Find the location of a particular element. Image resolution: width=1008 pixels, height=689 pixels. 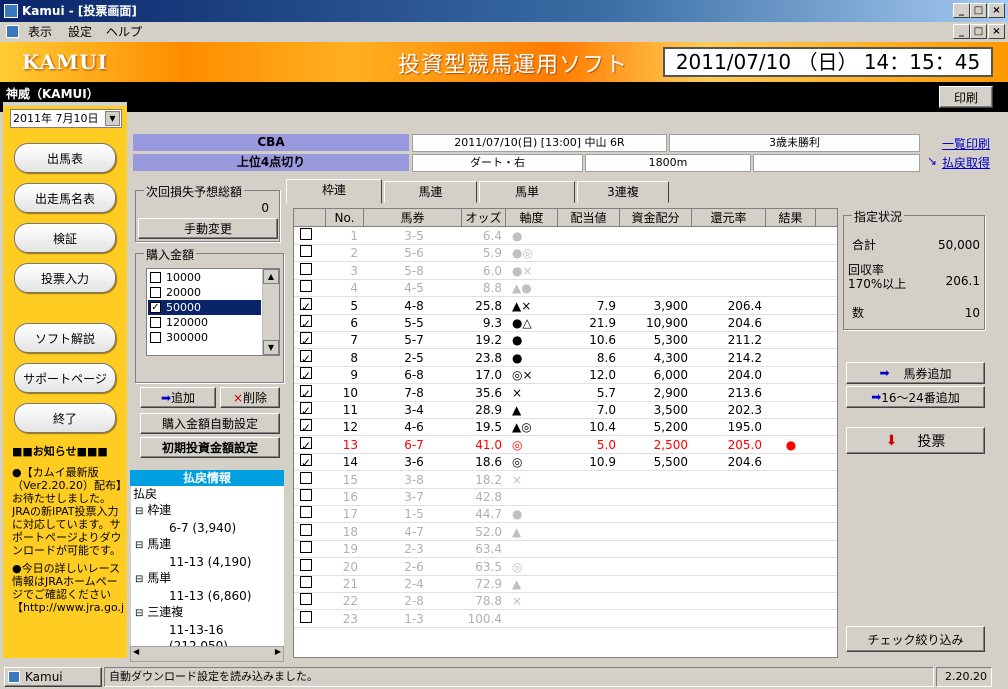

refund-type: ⊟ 馬連 is located at coordinates (207, 545).